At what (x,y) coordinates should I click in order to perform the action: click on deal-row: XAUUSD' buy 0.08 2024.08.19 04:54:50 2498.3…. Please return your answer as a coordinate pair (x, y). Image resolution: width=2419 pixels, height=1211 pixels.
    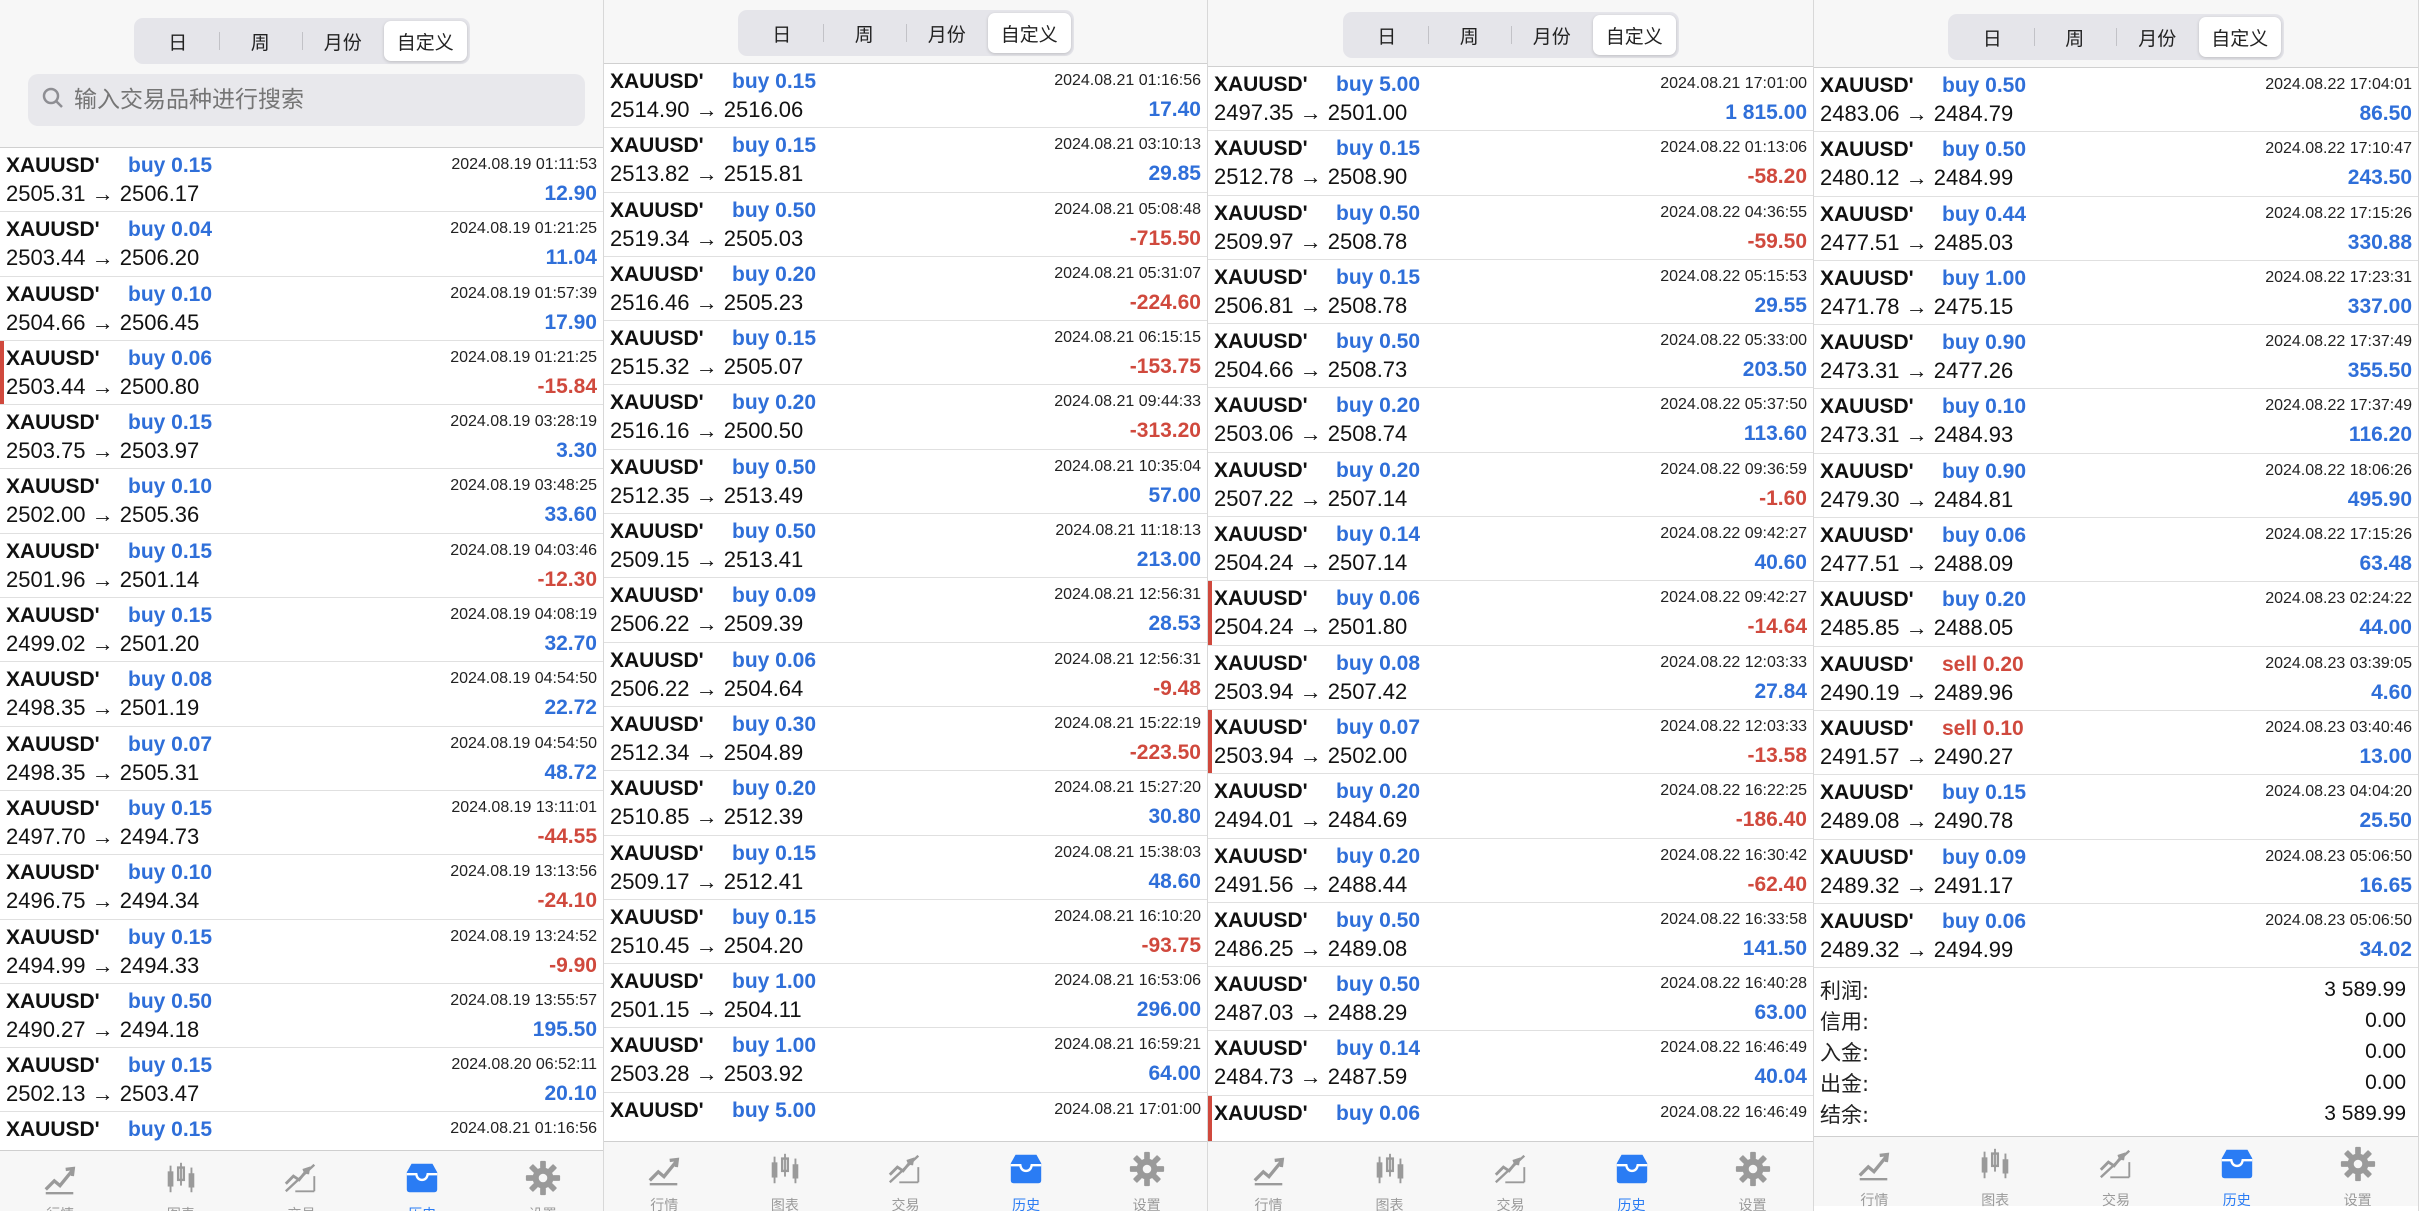
    Looking at the image, I should click on (301, 694).